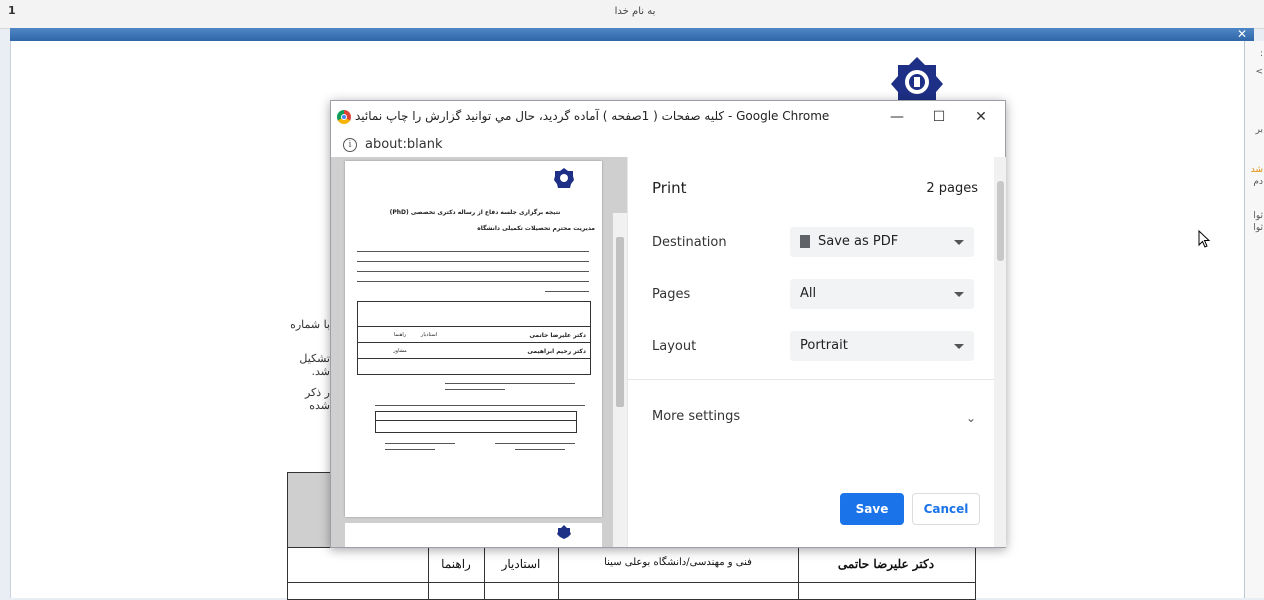 This screenshot has height=600, width=1264. I want to click on preview-role2: مشاور, so click(400, 351).